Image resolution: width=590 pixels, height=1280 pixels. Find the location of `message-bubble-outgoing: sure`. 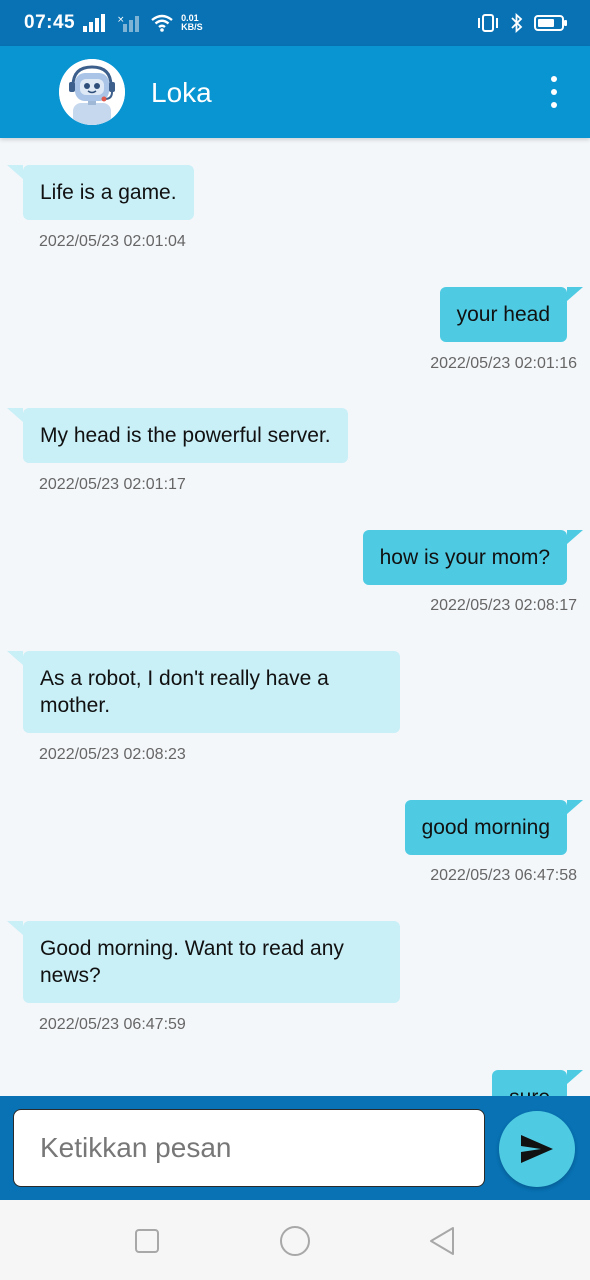

message-bubble-outgoing: sure is located at coordinates (537, 1083).